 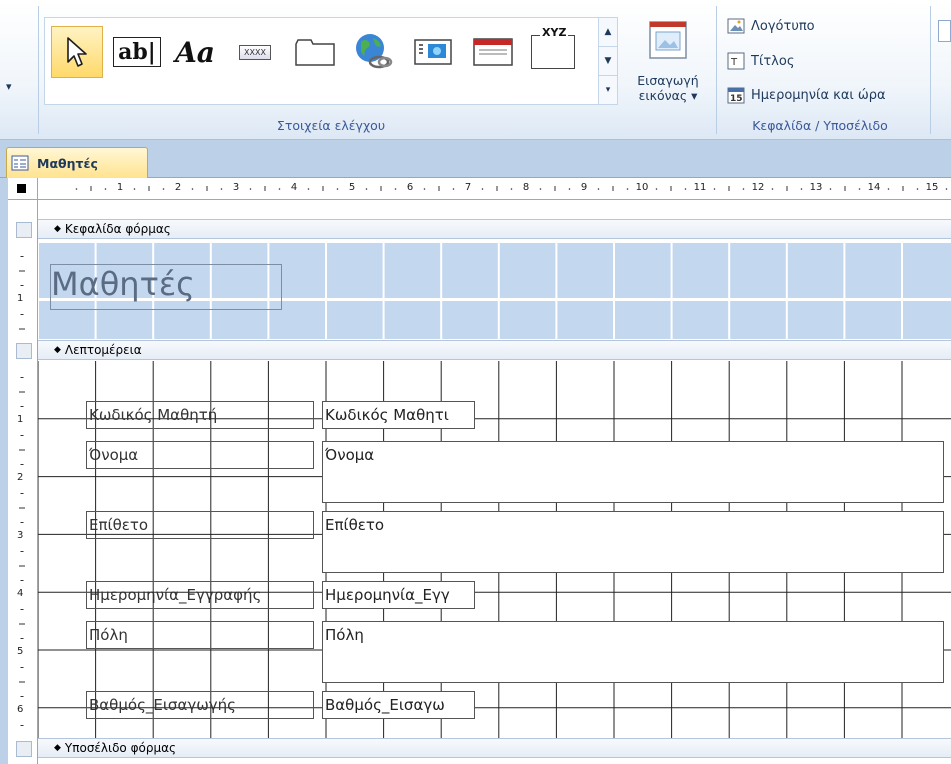 I want to click on ruler-mark: 2, so click(x=20, y=477).